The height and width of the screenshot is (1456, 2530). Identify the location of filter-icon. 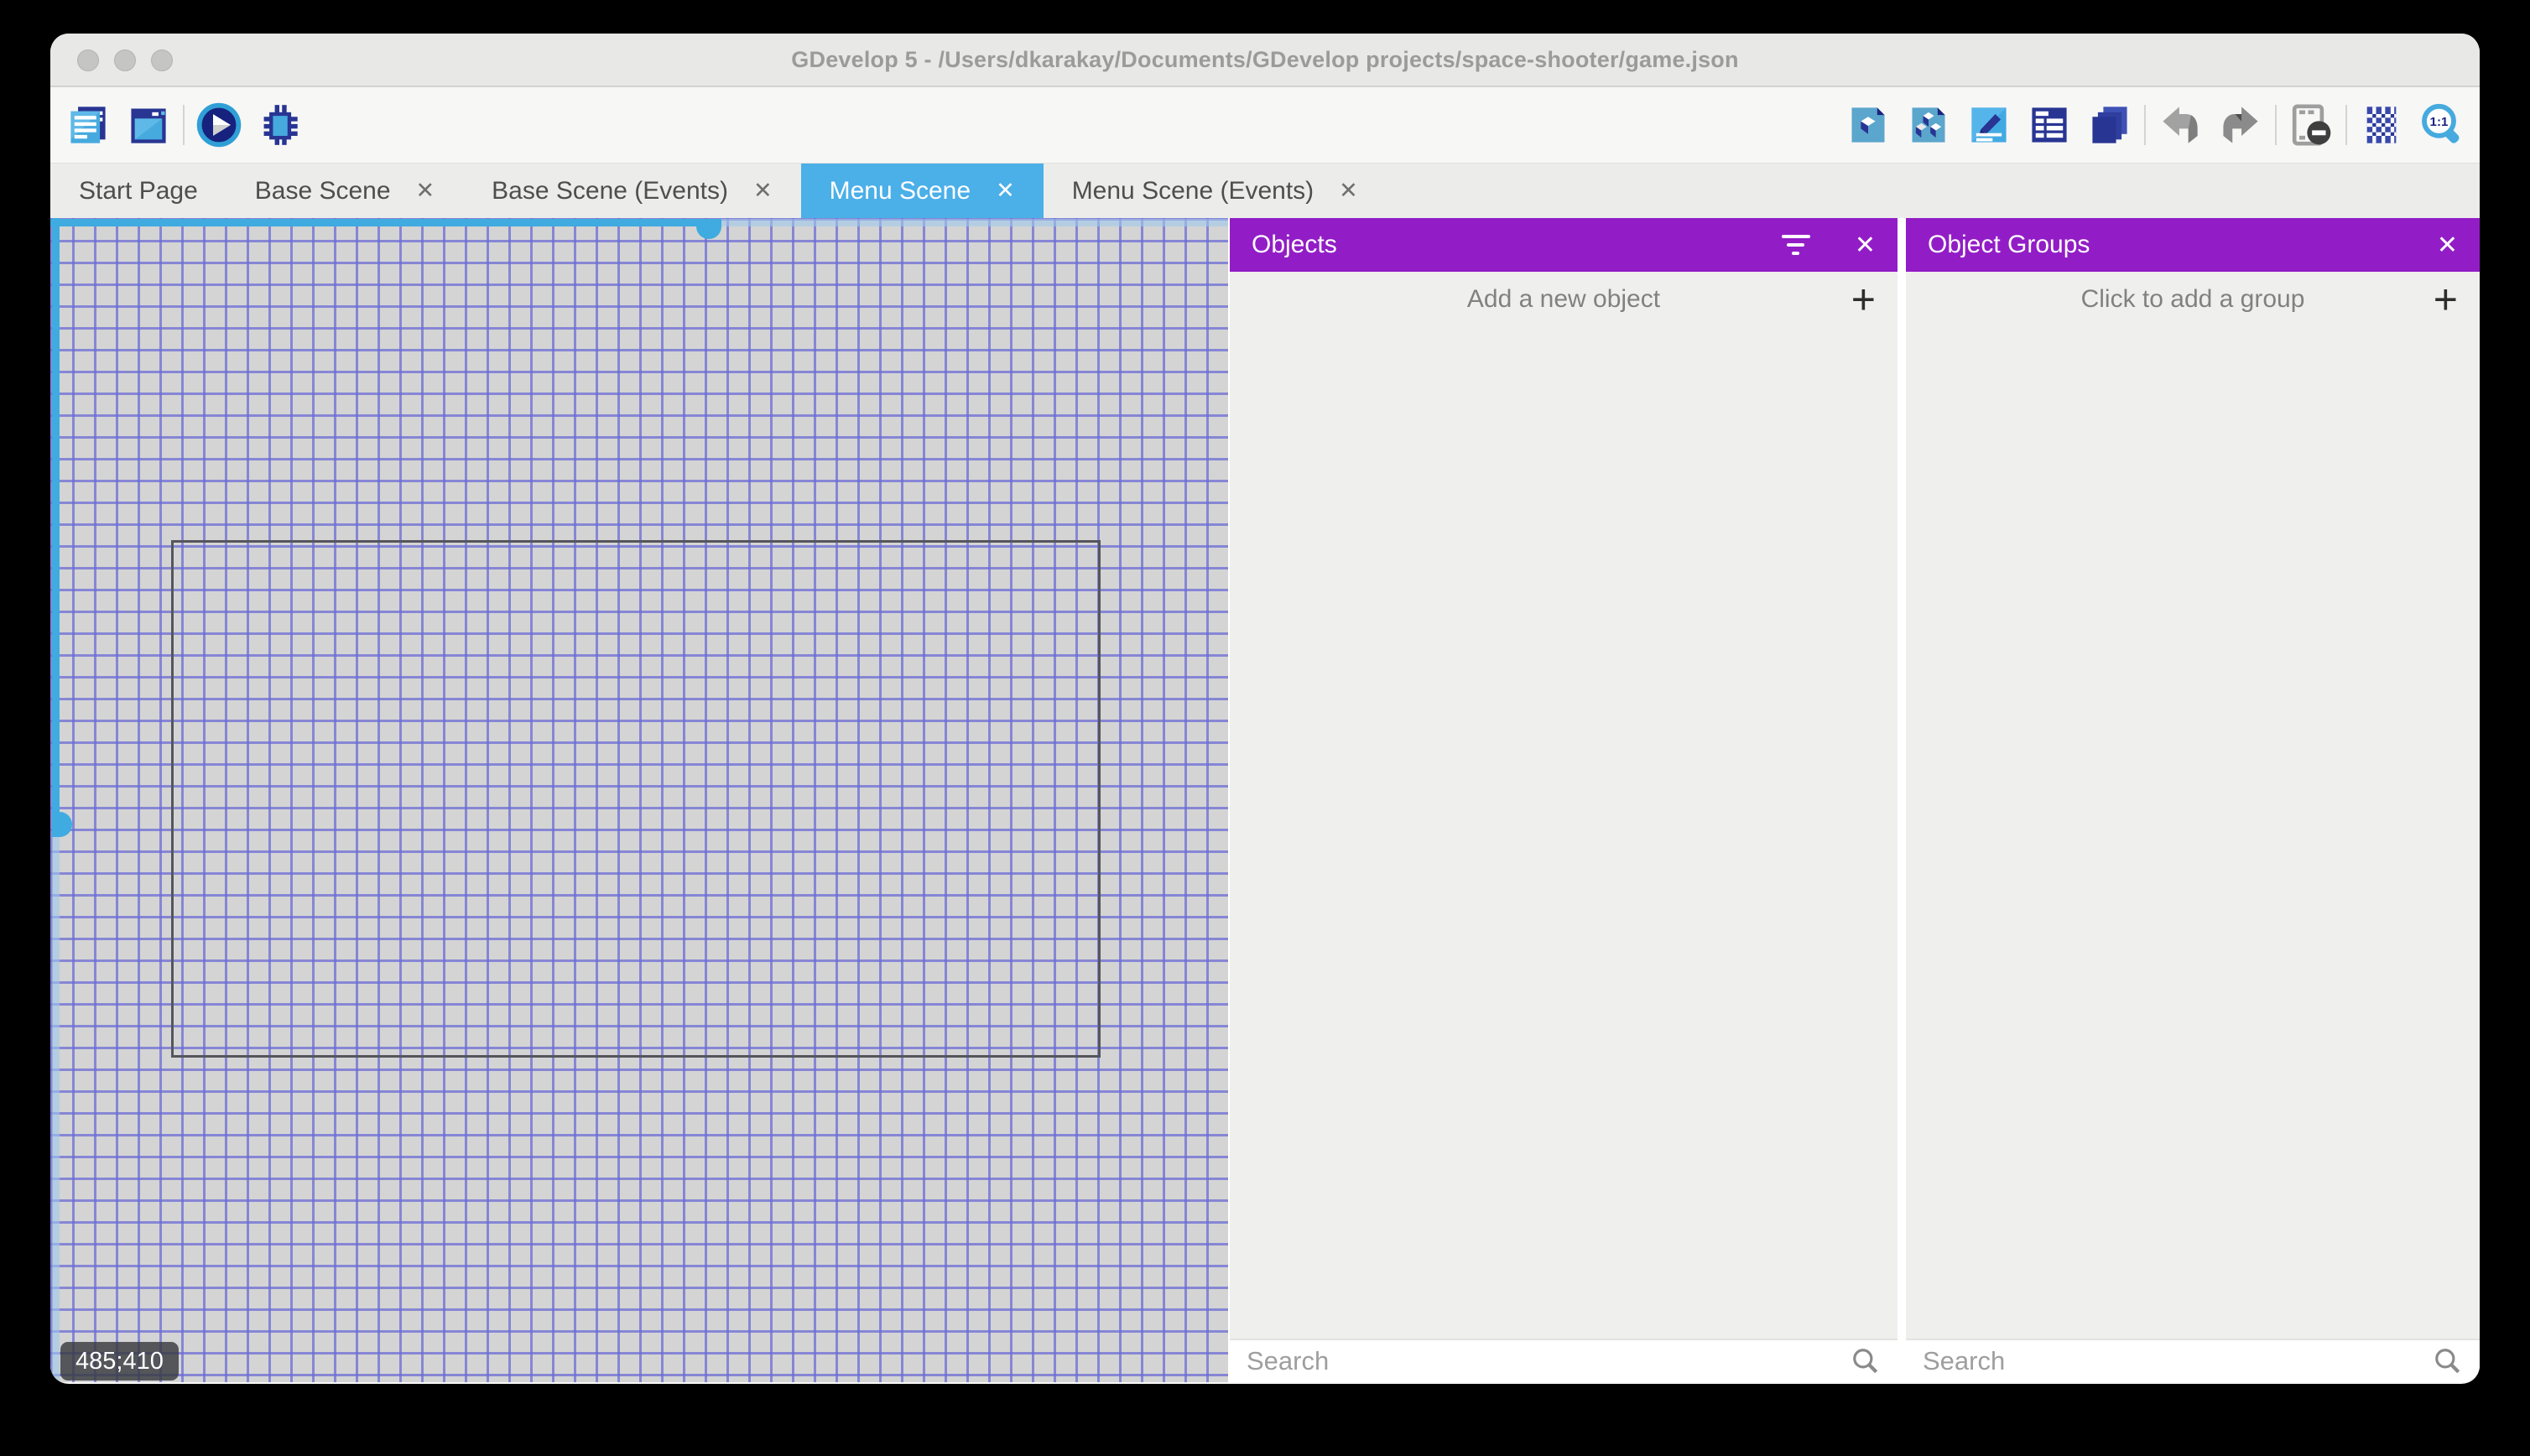
(1796, 245).